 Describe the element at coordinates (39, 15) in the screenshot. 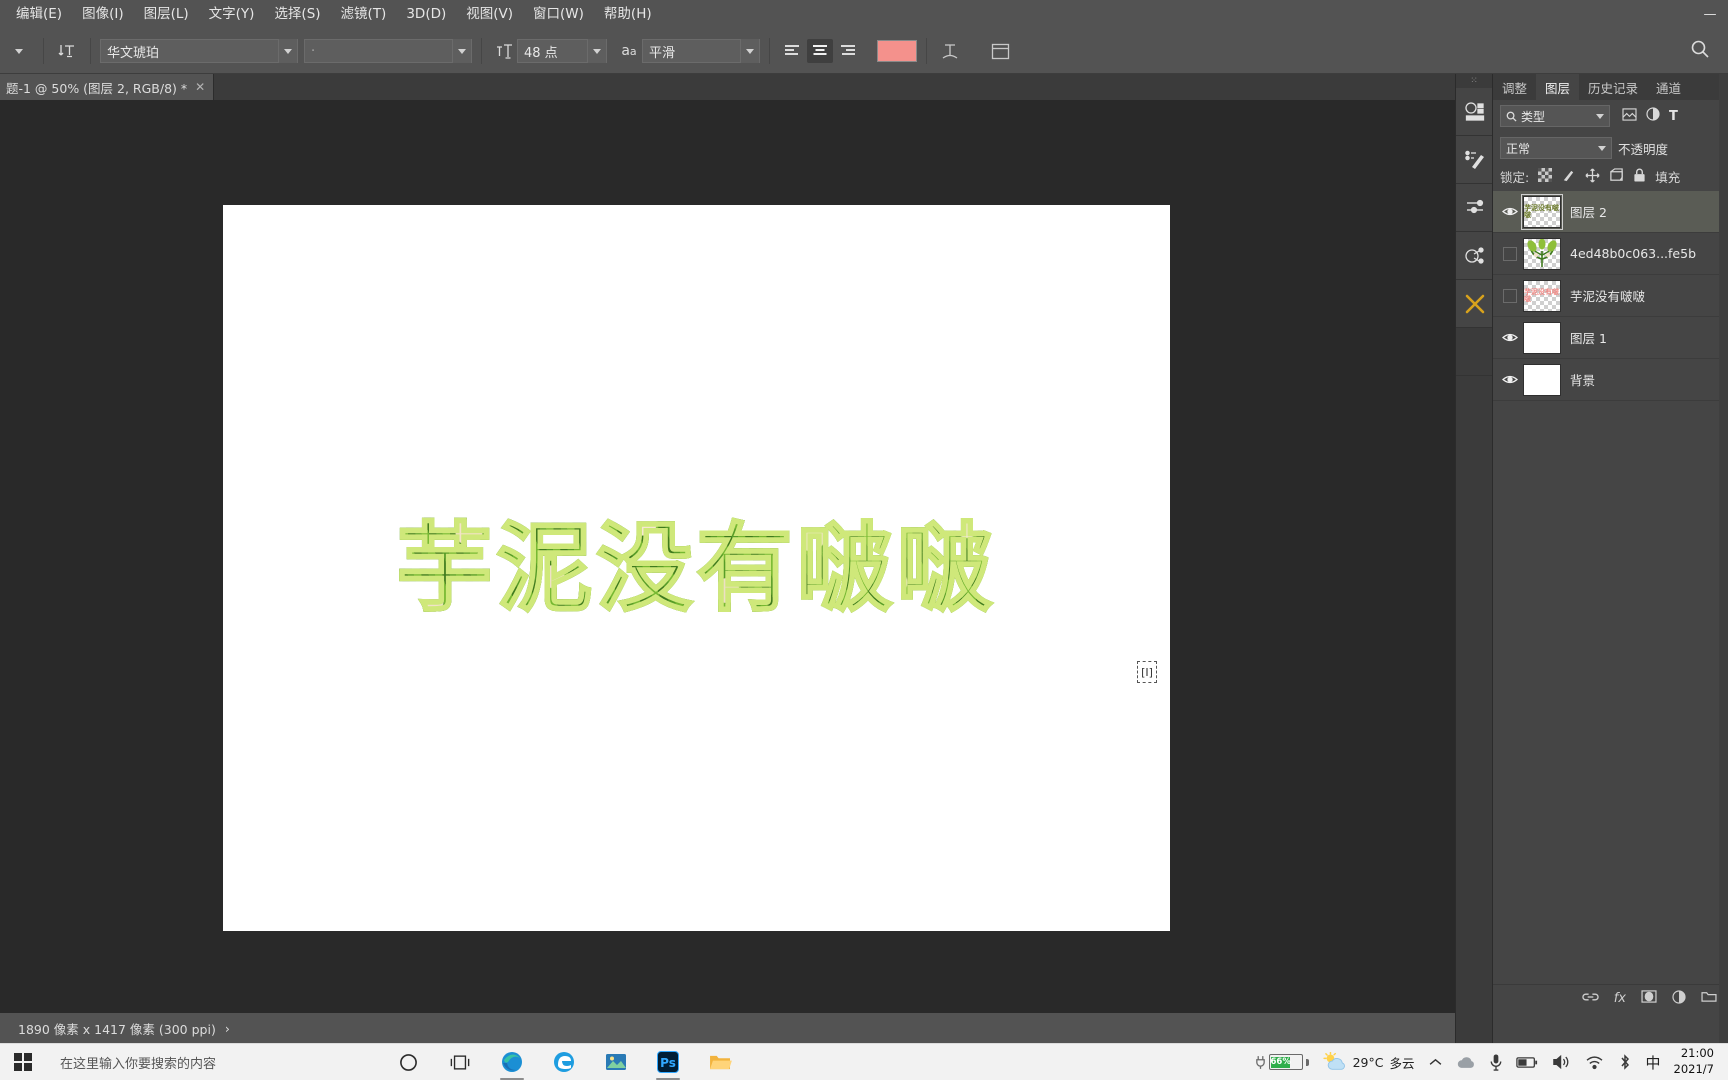

I see `menu-edit: 编辑(E)` at that location.